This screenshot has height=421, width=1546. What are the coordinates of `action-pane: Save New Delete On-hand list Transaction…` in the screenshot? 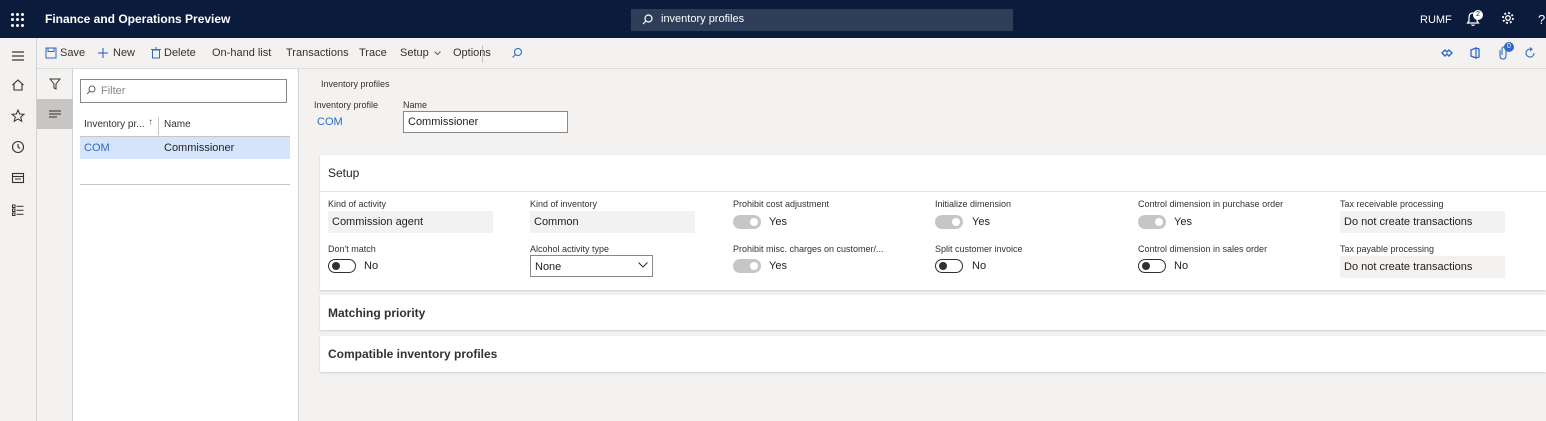 It's located at (791, 53).